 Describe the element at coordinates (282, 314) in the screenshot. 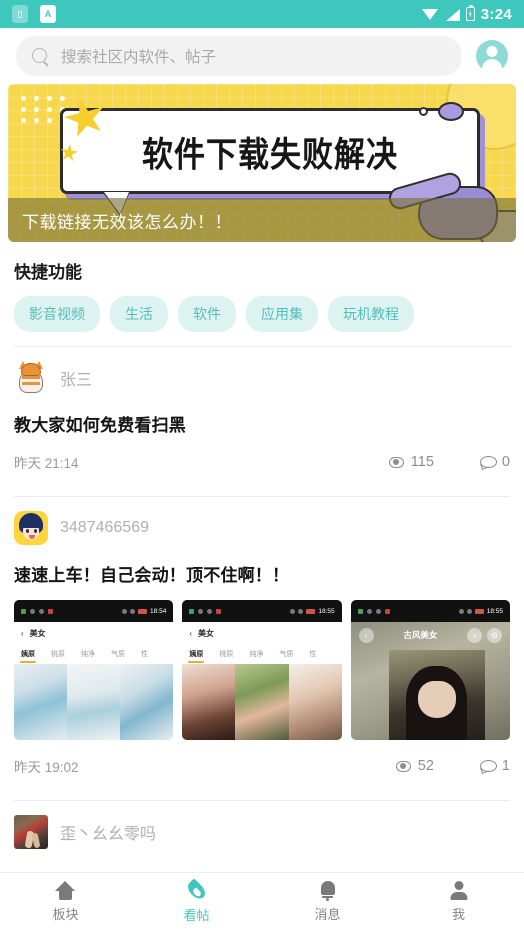

I see `chip-app-collection: 应用集` at that location.